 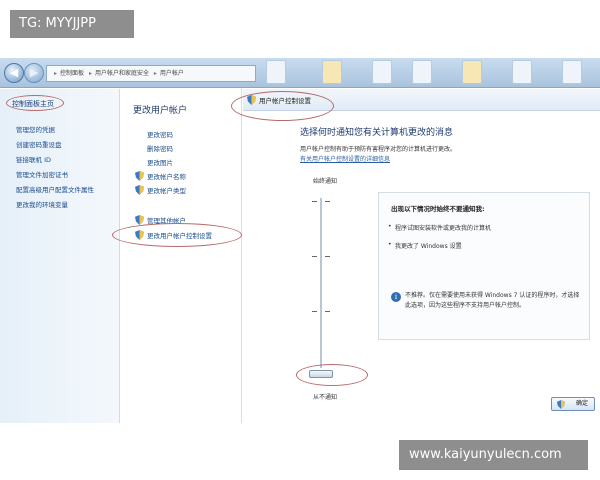 I want to click on breadcrumb-item: 控制面板, so click(x=72, y=73).